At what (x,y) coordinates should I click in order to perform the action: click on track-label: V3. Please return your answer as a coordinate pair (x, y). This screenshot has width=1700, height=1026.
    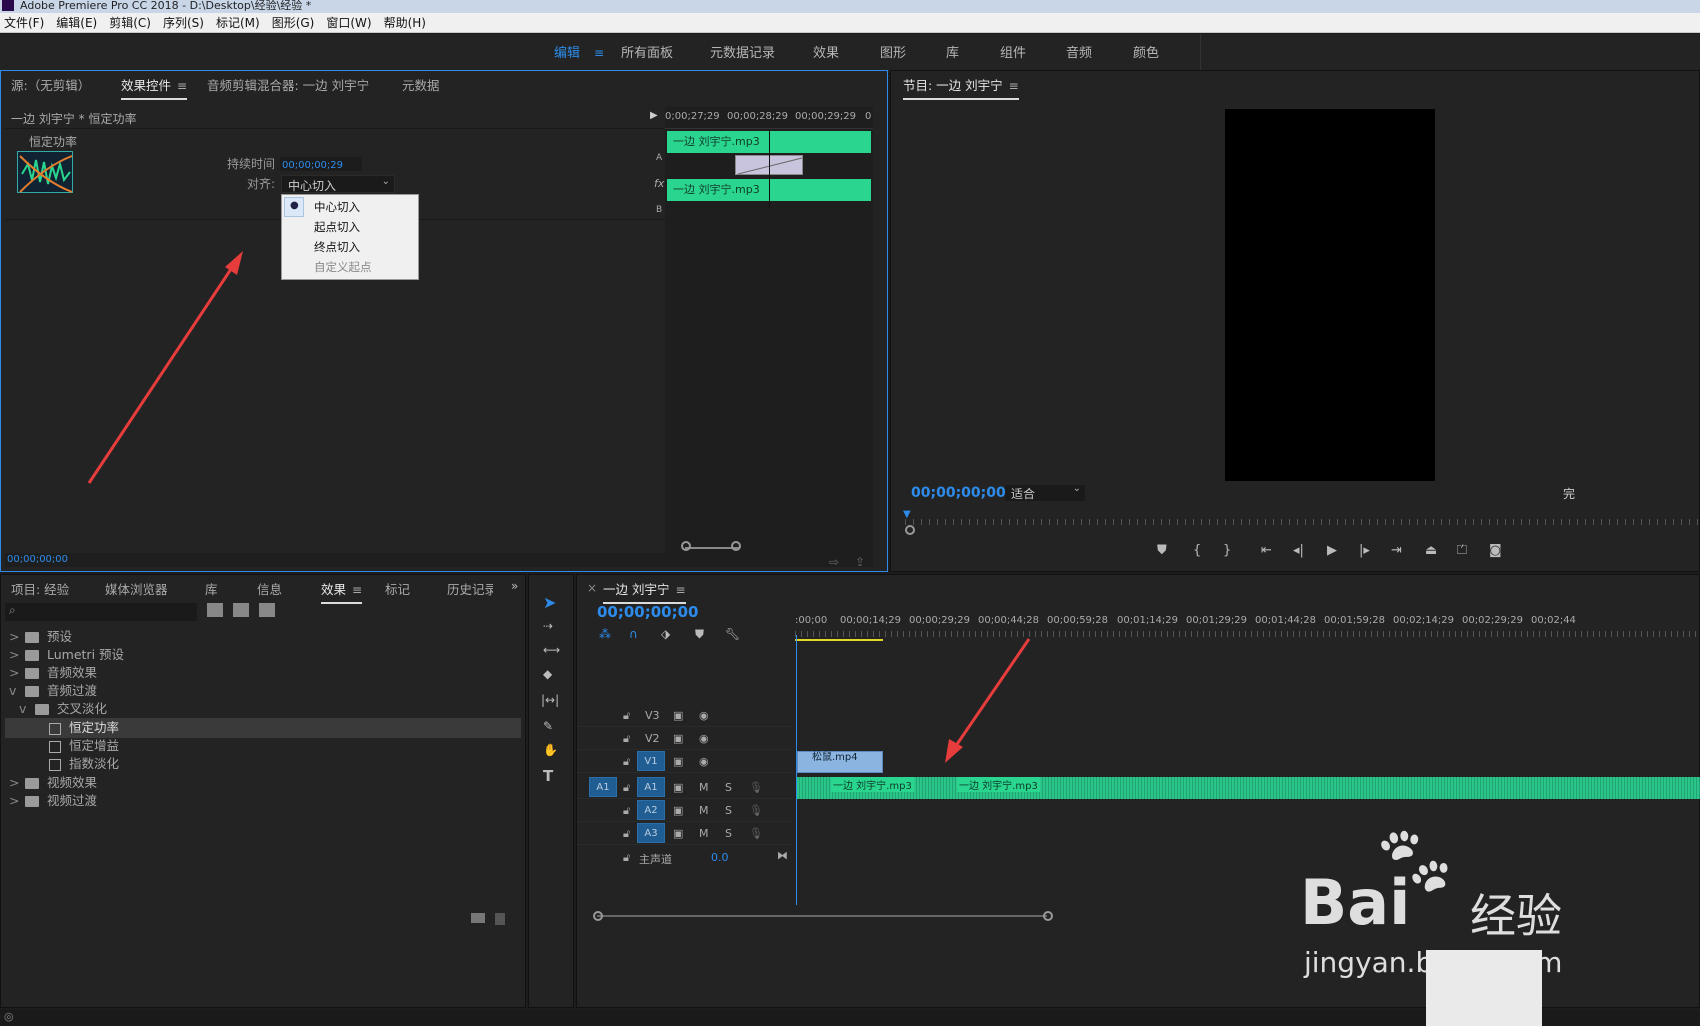
    Looking at the image, I should click on (652, 715).